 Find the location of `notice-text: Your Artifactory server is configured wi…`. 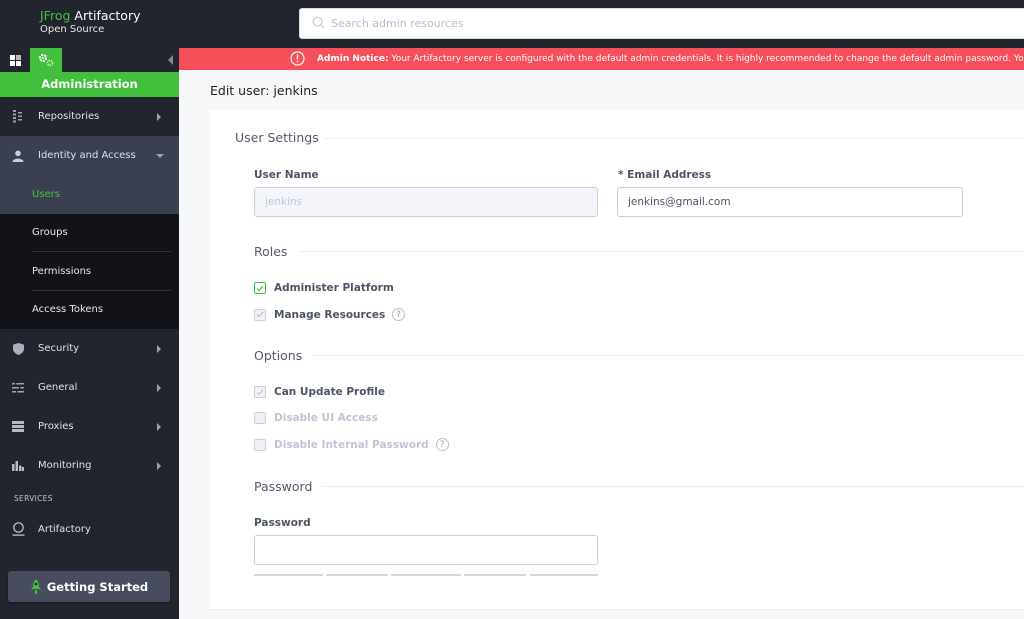

notice-text: Your Artifactory server is configured wi… is located at coordinates (706, 59).